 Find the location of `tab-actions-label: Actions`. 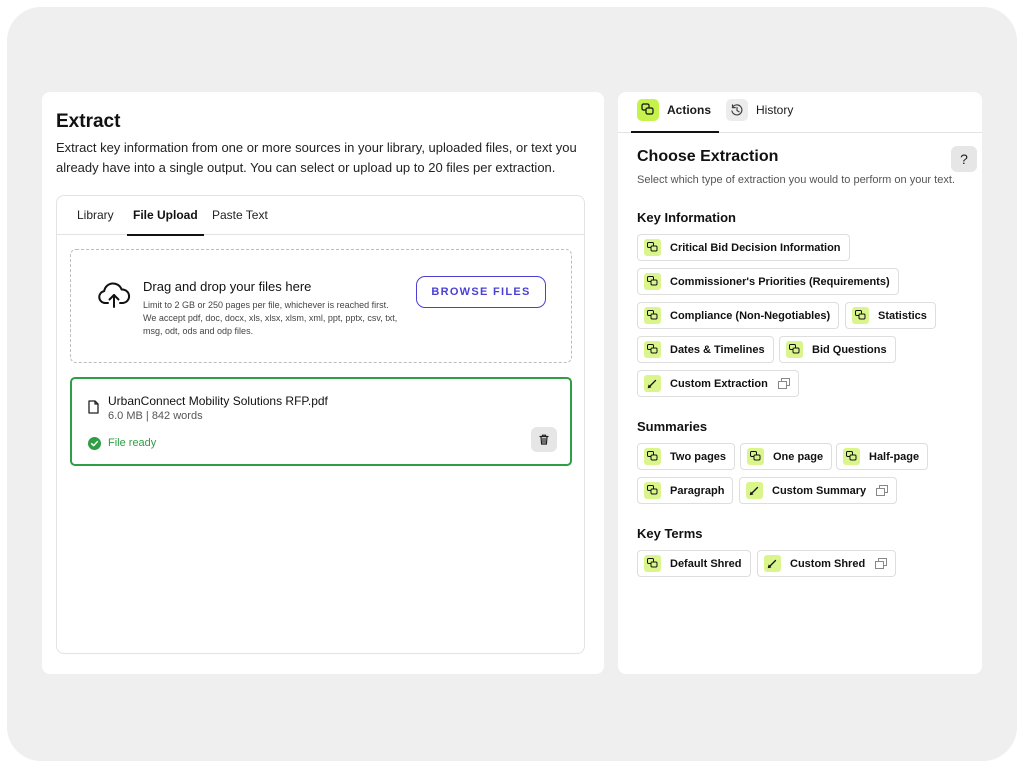

tab-actions-label: Actions is located at coordinates (689, 110).